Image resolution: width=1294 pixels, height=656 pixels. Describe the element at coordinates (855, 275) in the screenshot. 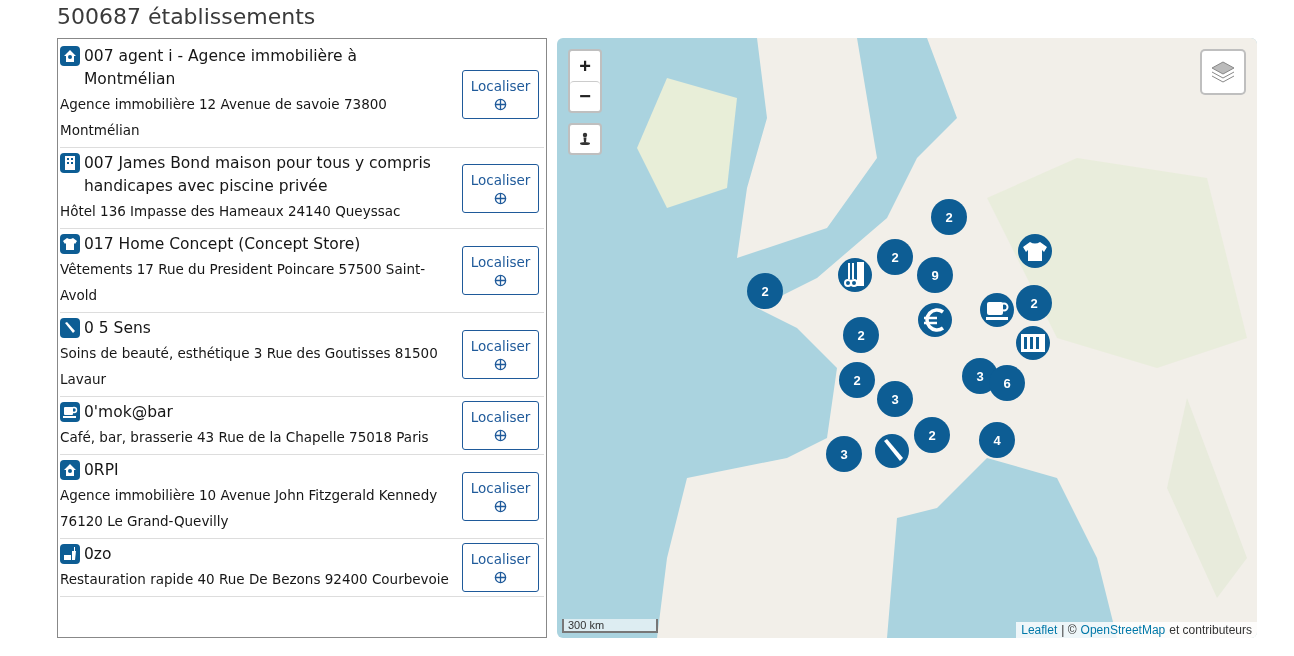

I see `hairdresser-marker-icon` at that location.